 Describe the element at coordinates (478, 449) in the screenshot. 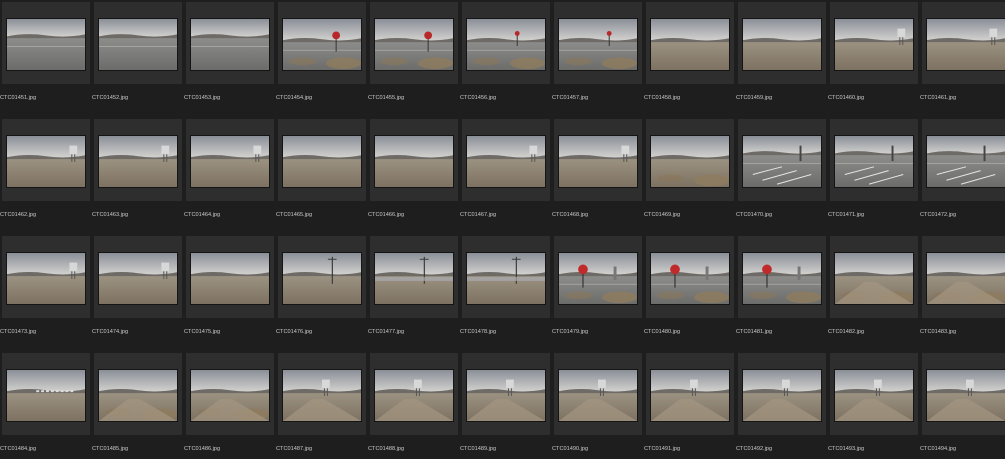

I see `thumbnail-filename: CTC01489.jpg` at that location.